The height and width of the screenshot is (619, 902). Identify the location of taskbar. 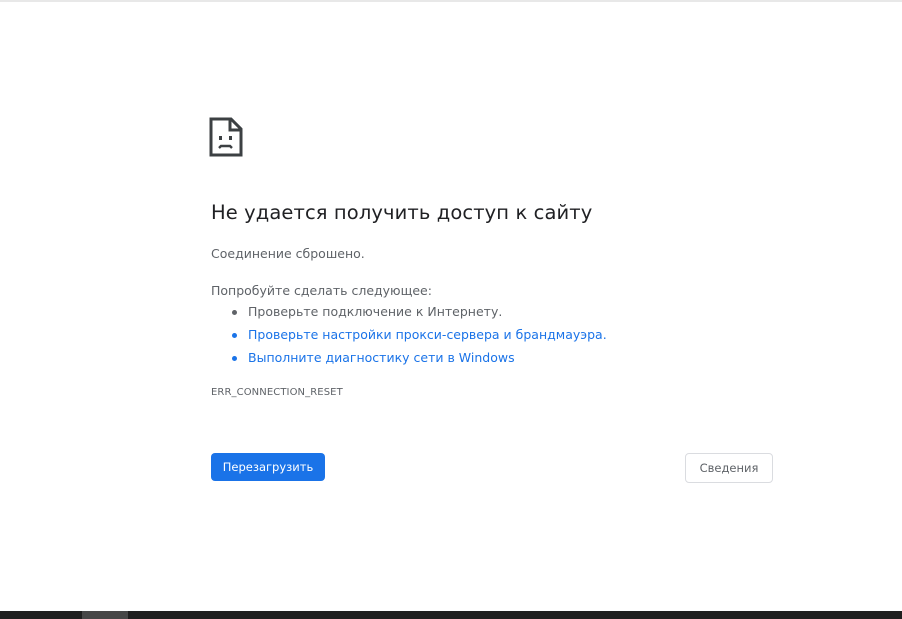
(451, 615).